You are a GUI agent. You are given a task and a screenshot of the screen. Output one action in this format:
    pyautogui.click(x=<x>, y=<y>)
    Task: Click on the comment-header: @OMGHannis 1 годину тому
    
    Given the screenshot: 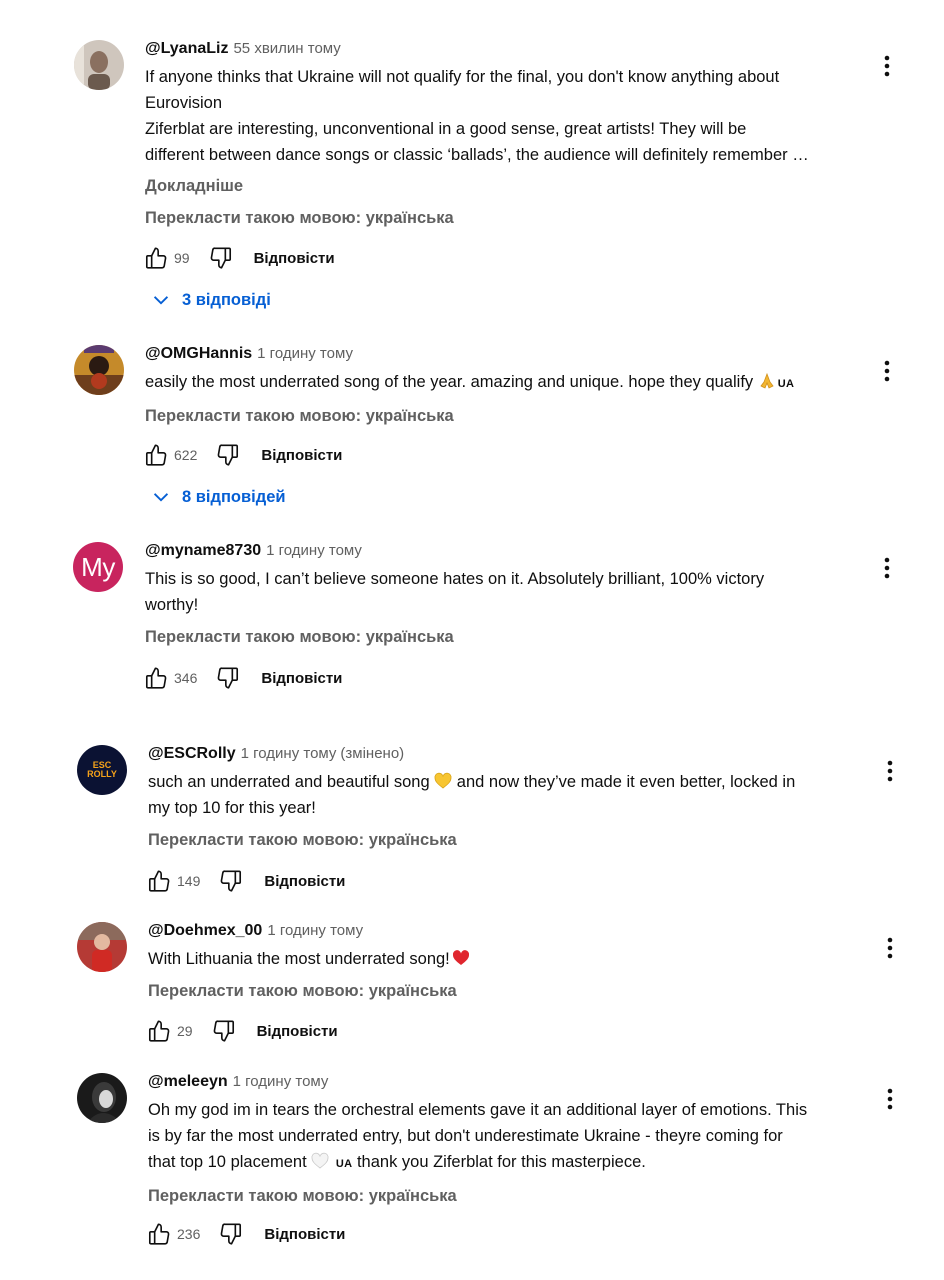 What is the action you would take?
    pyautogui.click(x=510, y=354)
    